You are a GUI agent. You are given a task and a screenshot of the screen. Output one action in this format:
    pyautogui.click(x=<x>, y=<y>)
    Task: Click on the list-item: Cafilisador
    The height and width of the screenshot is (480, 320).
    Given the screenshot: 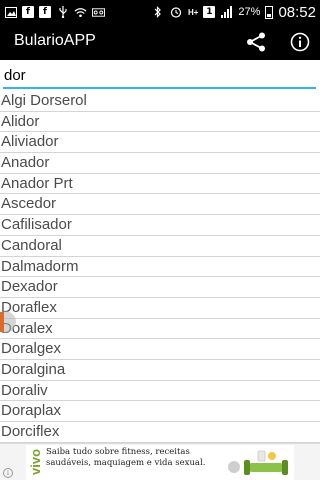 What is the action you would take?
    pyautogui.click(x=160, y=225)
    